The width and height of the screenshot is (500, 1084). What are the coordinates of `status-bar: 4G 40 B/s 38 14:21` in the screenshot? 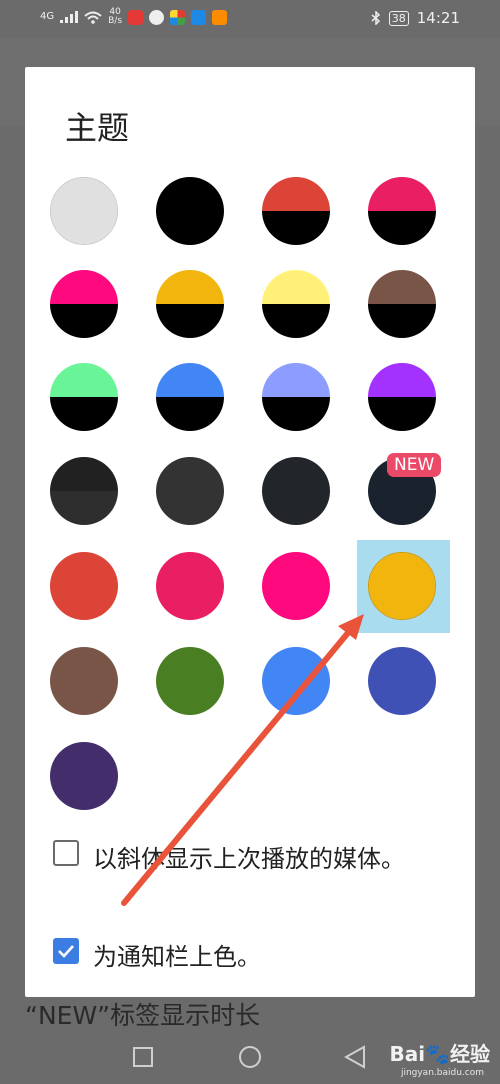 It's located at (250, 19).